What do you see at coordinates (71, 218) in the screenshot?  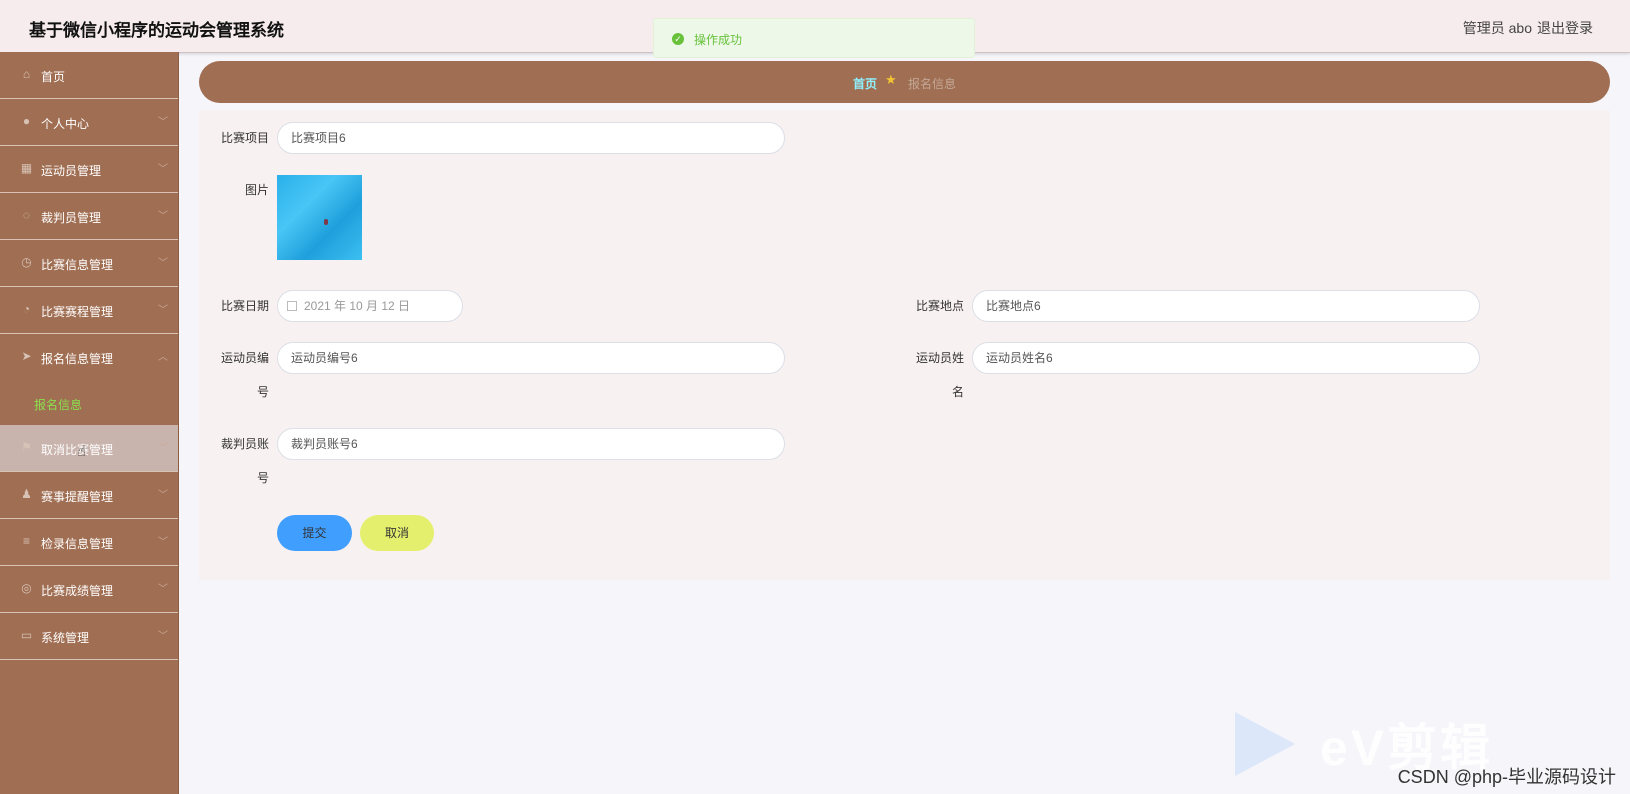 I see `sidebar-item-label: 裁判员管理` at bounding box center [71, 218].